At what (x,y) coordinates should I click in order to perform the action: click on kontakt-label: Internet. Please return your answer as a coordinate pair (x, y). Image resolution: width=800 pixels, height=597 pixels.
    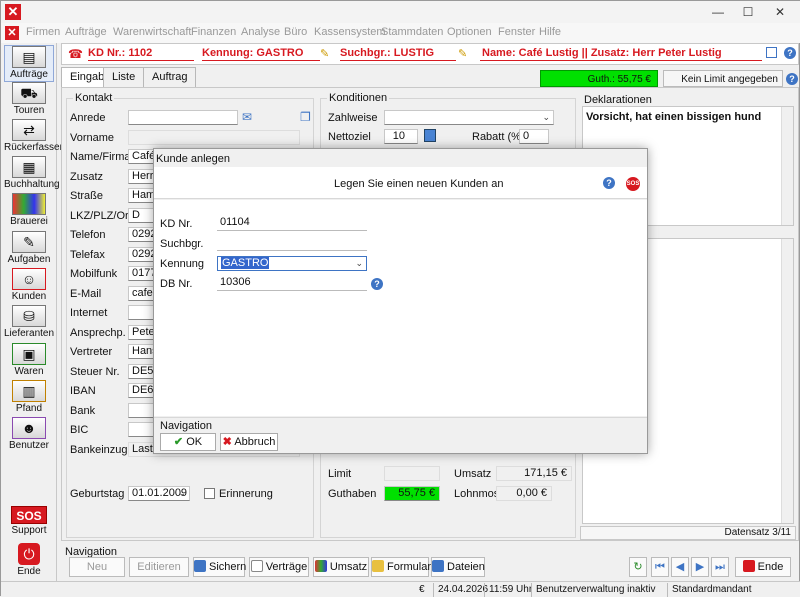
    Looking at the image, I should click on (89, 313).